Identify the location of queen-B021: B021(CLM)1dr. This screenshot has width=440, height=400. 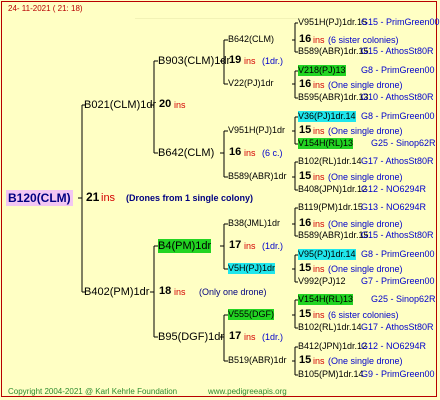
(120, 105).